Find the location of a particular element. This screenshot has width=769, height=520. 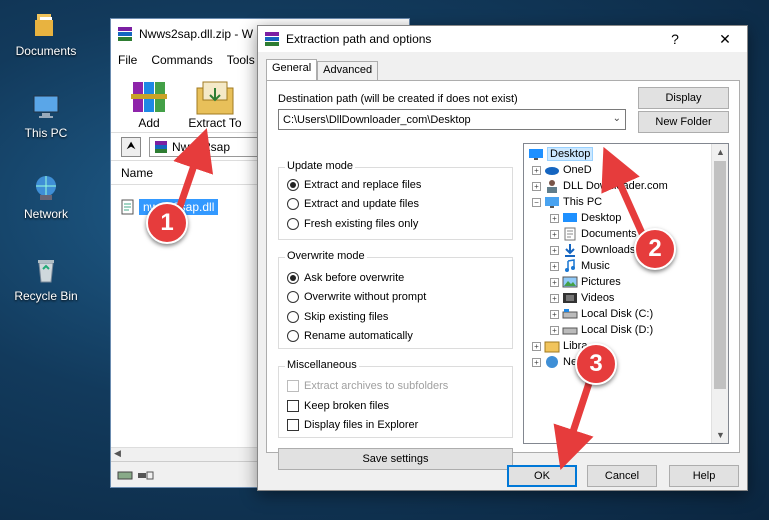

annotation-badge-1: 1 is located at coordinates (167, 223).